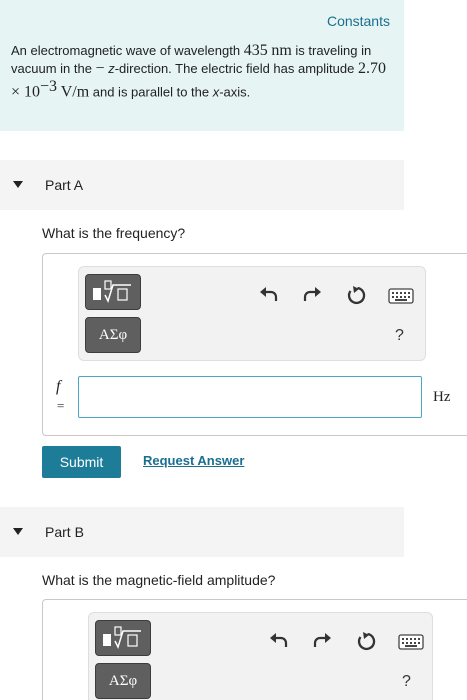 Image resolution: width=467 pixels, height=700 pixels. I want to click on part-b-answer-box: ΑΣφ ?, so click(254, 649).